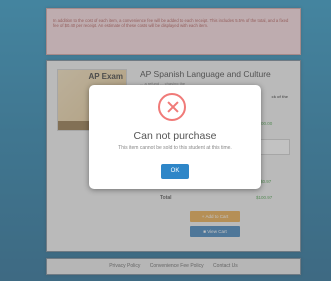 The height and width of the screenshot is (281, 331). What do you see at coordinates (172, 107) in the screenshot?
I see `error-x-icon` at bounding box center [172, 107].